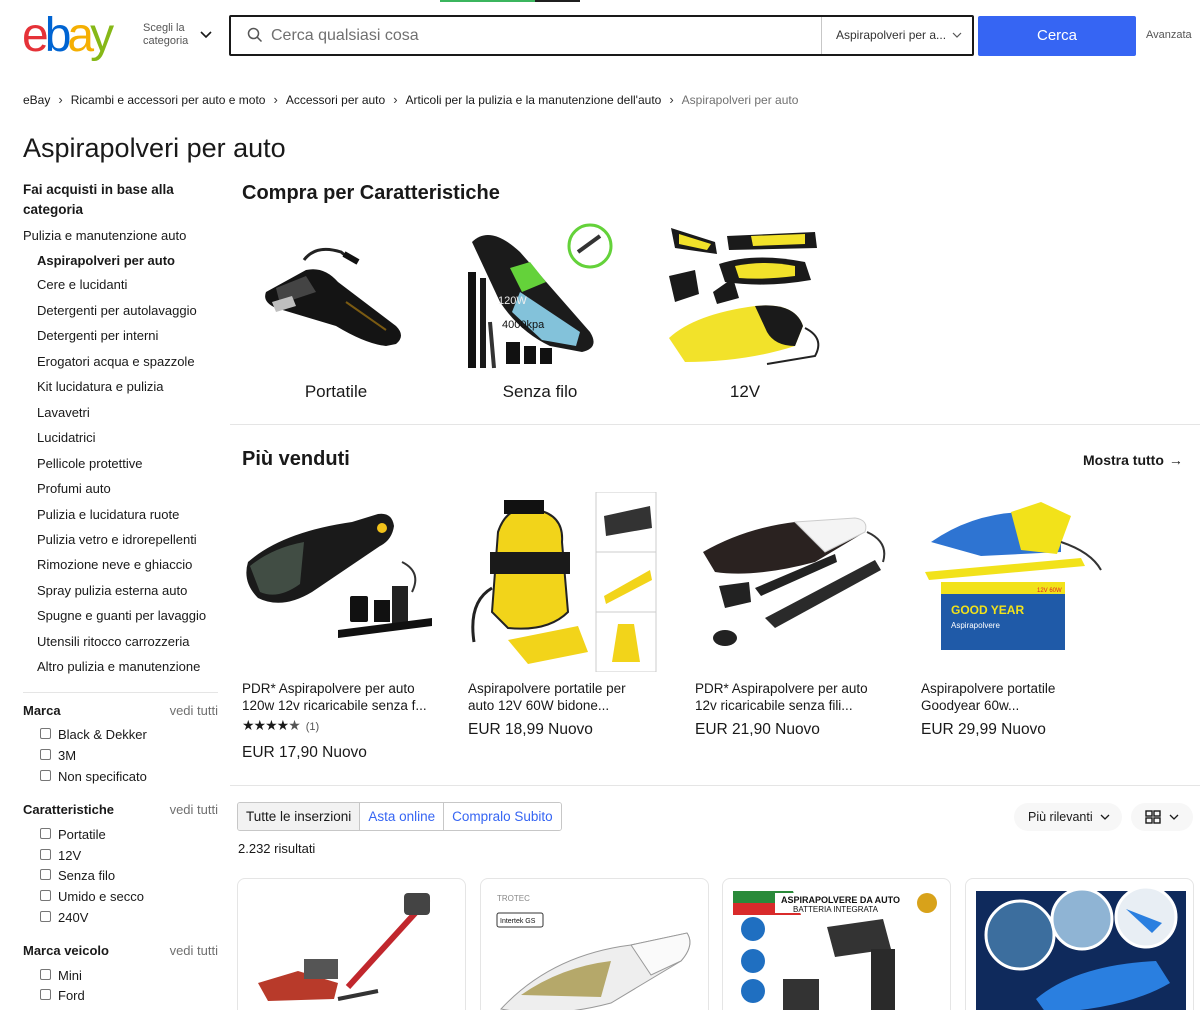 Image resolution: width=1200 pixels, height=1010 pixels. Describe the element at coordinates (1162, 817) in the screenshot. I see `view-toggle-button` at that location.